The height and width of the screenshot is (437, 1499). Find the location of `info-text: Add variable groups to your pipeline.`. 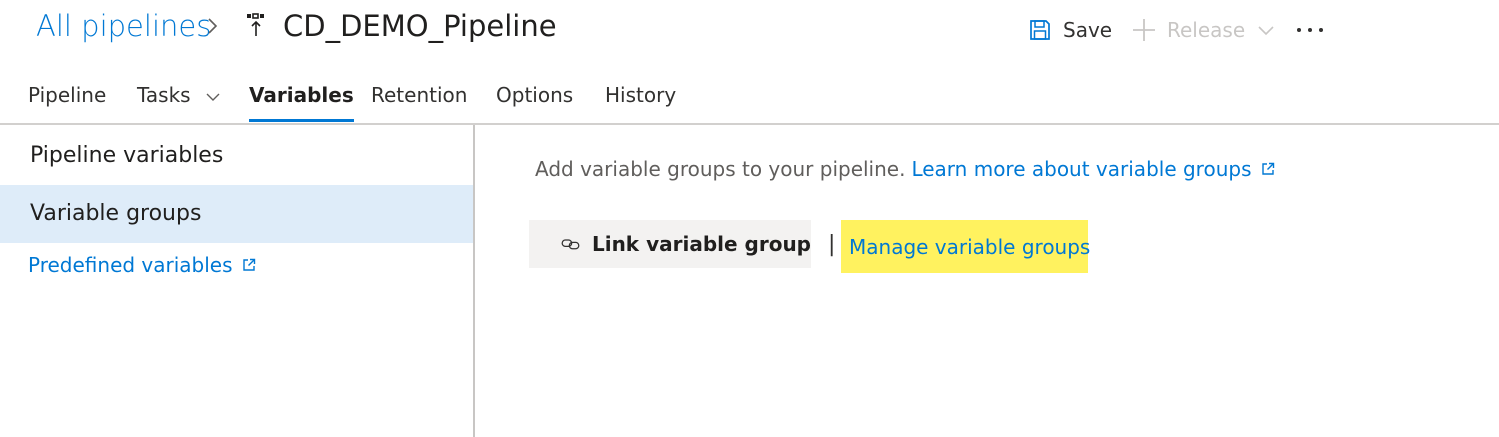

info-text: Add variable groups to your pipeline. is located at coordinates (720, 169).